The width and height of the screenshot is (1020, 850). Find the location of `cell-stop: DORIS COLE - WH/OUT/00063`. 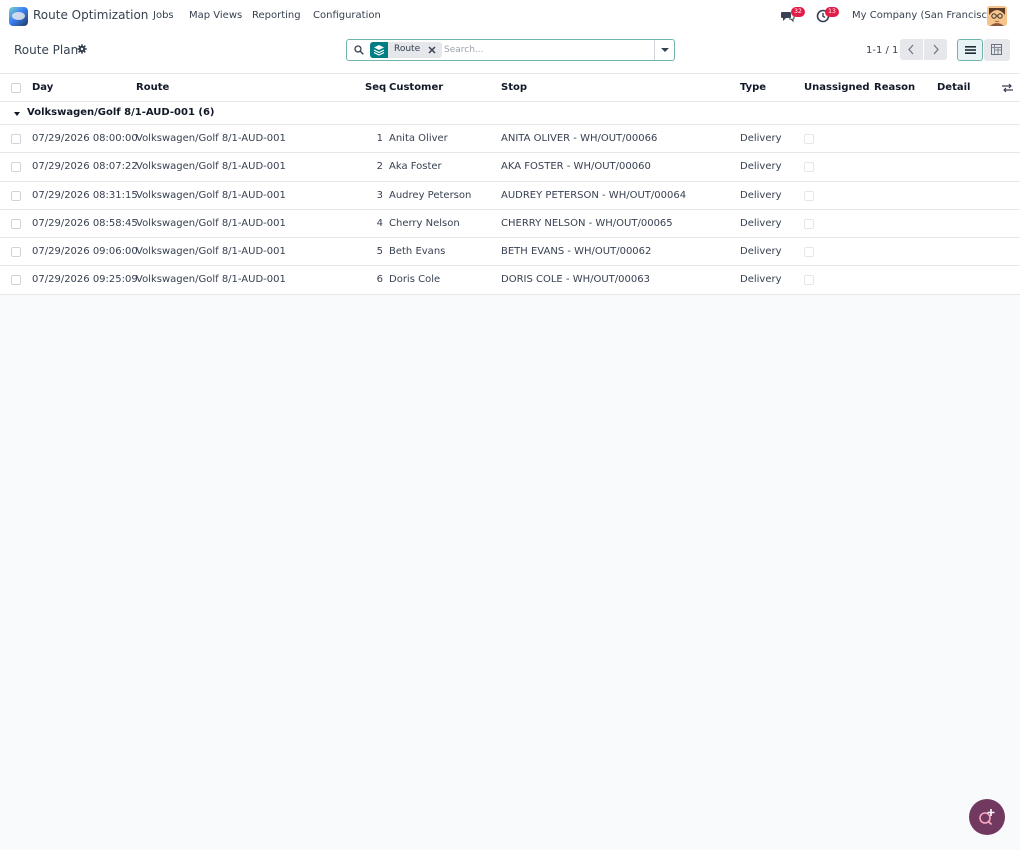

cell-stop: DORIS COLE - WH/OUT/00063 is located at coordinates (575, 280).